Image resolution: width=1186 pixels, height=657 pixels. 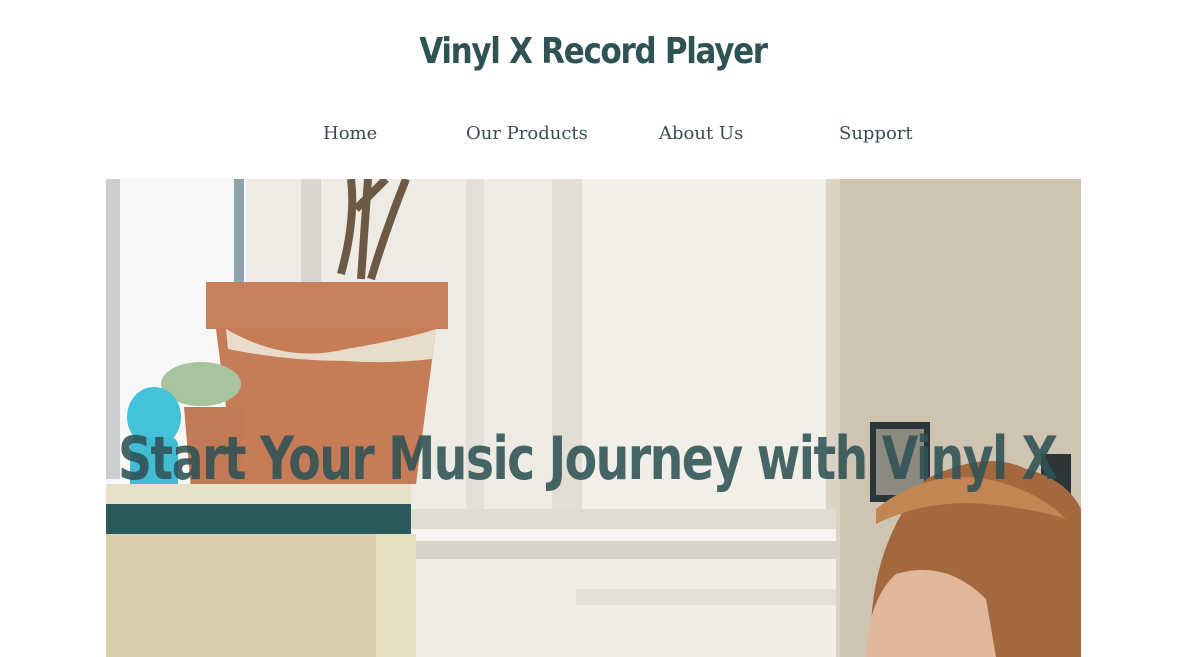 What do you see at coordinates (876, 134) in the screenshot?
I see `nav-support-link: Support` at bounding box center [876, 134].